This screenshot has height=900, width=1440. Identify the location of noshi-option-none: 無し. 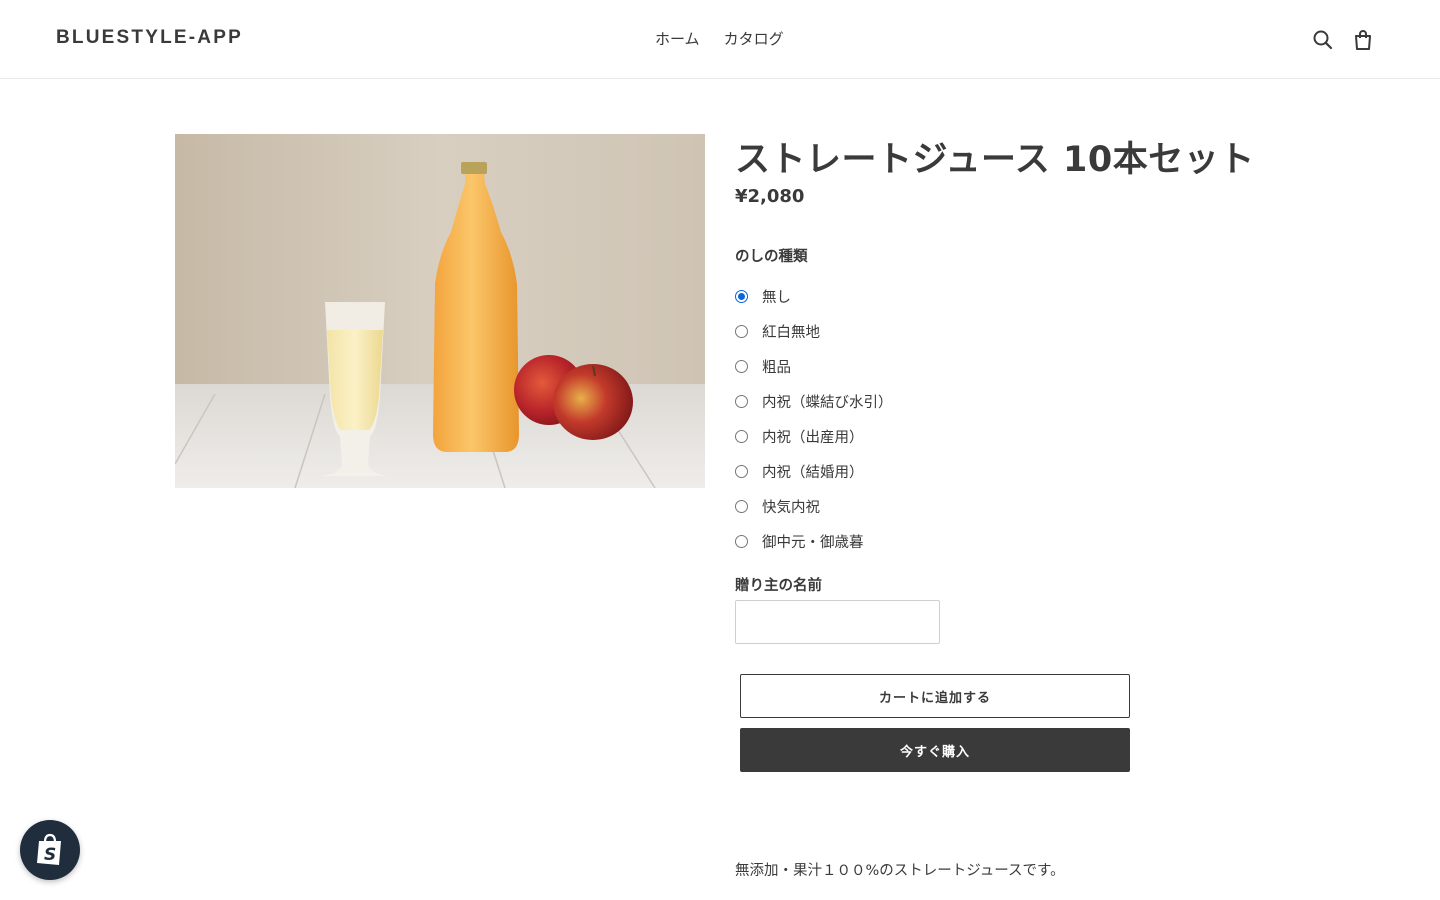
(814, 296).